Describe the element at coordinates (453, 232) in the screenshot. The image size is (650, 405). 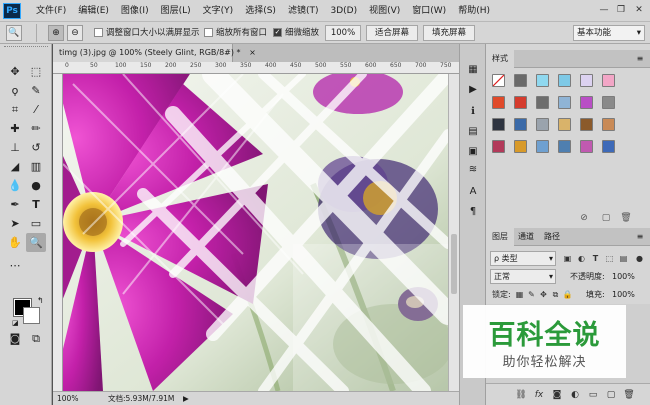
I see `vertical-scrollbar` at that location.